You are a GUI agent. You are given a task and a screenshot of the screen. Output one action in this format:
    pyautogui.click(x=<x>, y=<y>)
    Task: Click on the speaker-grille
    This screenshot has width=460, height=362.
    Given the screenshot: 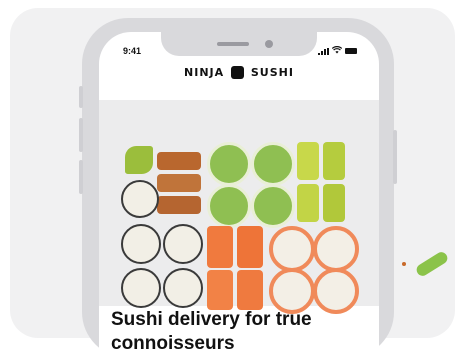 What is the action you would take?
    pyautogui.click(x=233, y=44)
    